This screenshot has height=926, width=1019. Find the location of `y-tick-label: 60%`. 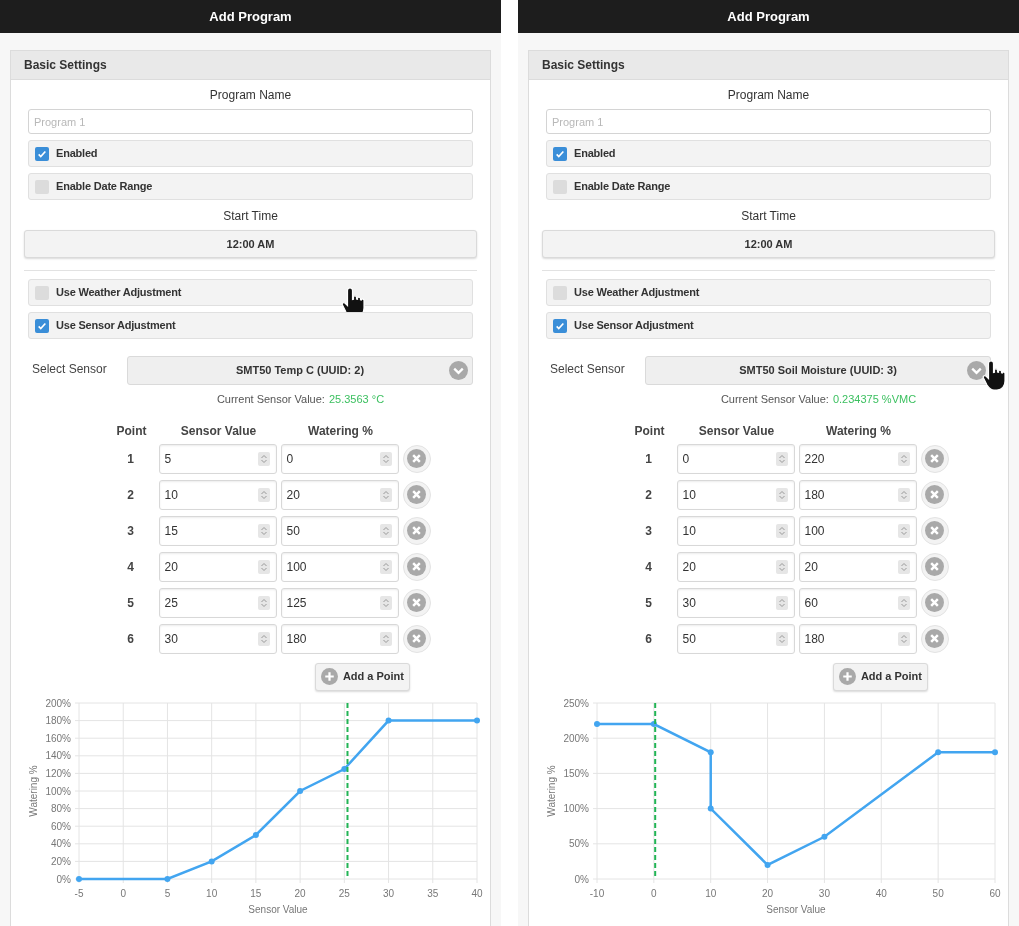

y-tick-label: 60% is located at coordinates (61, 826).